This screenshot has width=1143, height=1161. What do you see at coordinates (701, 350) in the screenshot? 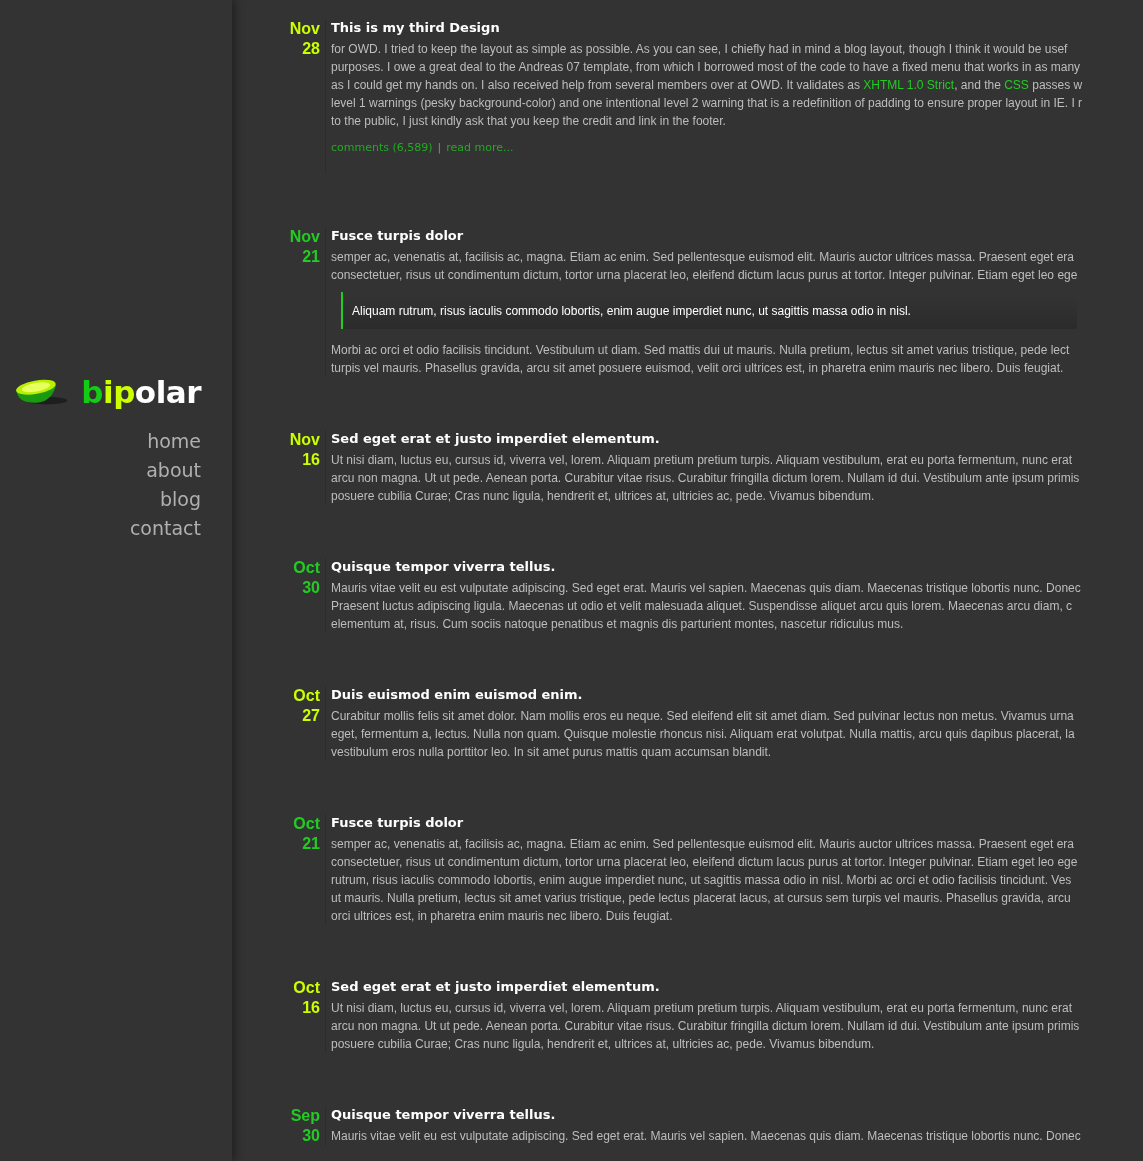
I see `post-text: Morbi ac orci et odio facilisis tincidunt. Vestibulum ut diam. Sed mattis dui ut mauris. Nulla pretium, lectus sit amet varius tristique, pede lect` at bounding box center [701, 350].